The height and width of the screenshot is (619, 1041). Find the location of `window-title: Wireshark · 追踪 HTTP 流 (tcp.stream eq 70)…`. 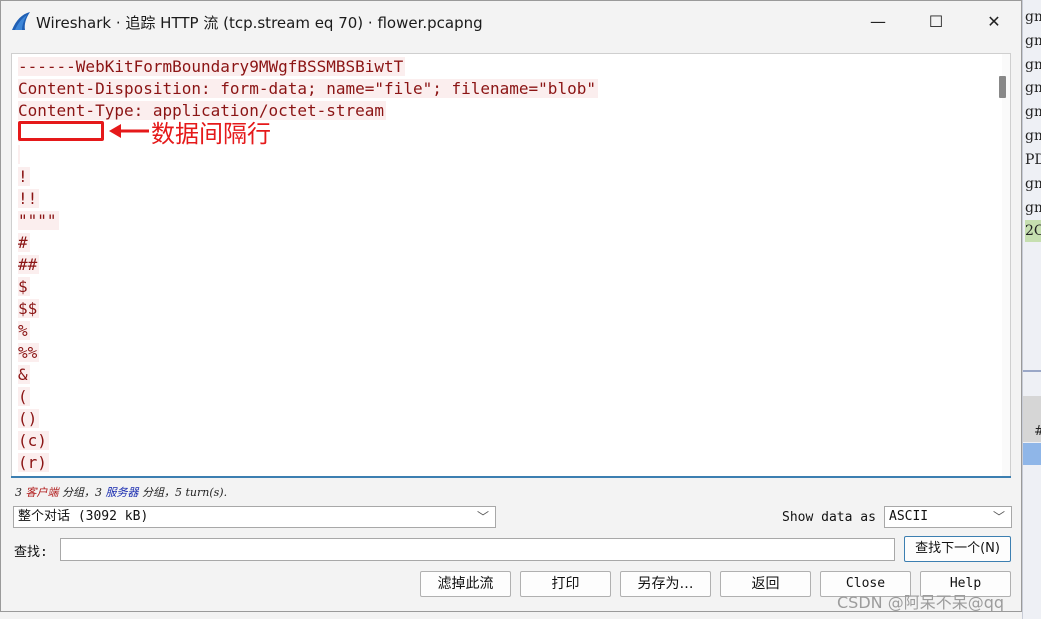

window-title: Wireshark · 追踪 HTTP 流 (tcp.stream eq 70)… is located at coordinates (259, 23).